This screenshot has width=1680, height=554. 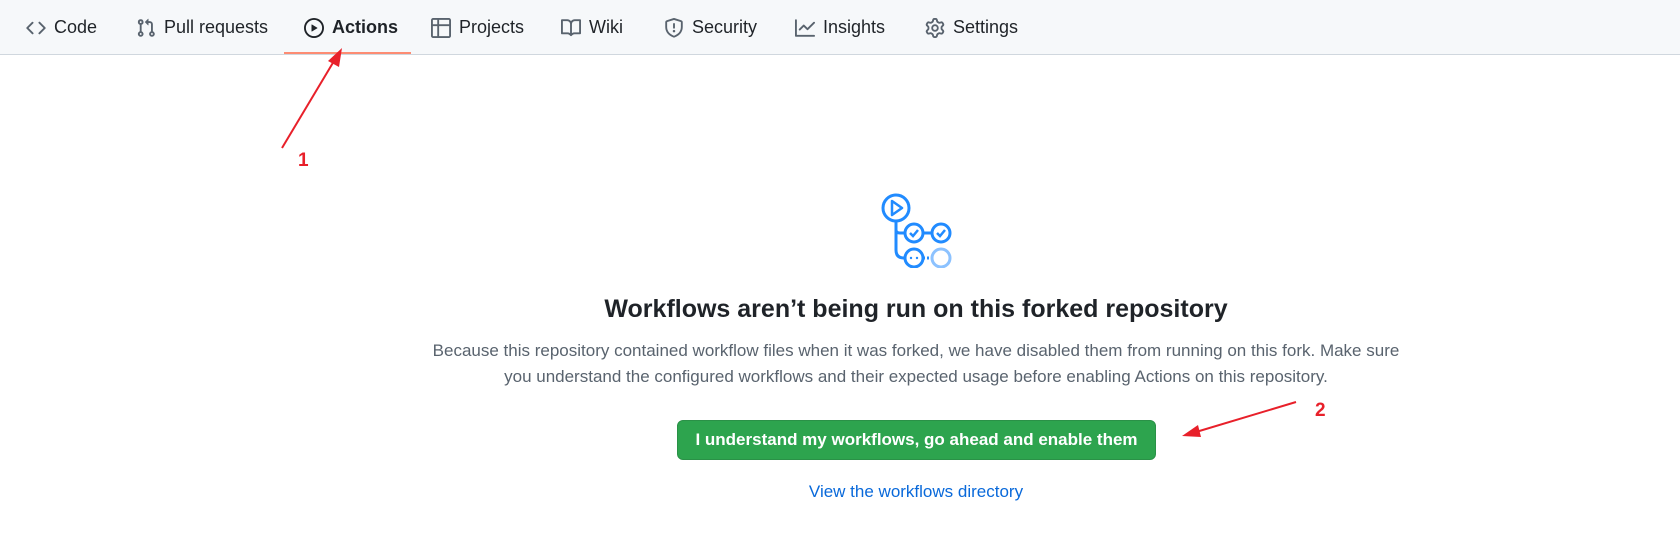 I want to click on repo-nav: Code Pull requests Actions Projects Wiki, so click(x=840, y=27).